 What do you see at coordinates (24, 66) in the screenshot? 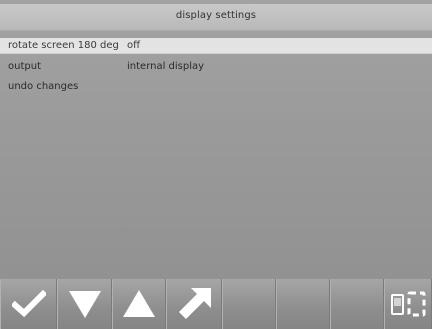
I see `setting-label: output` at bounding box center [24, 66].